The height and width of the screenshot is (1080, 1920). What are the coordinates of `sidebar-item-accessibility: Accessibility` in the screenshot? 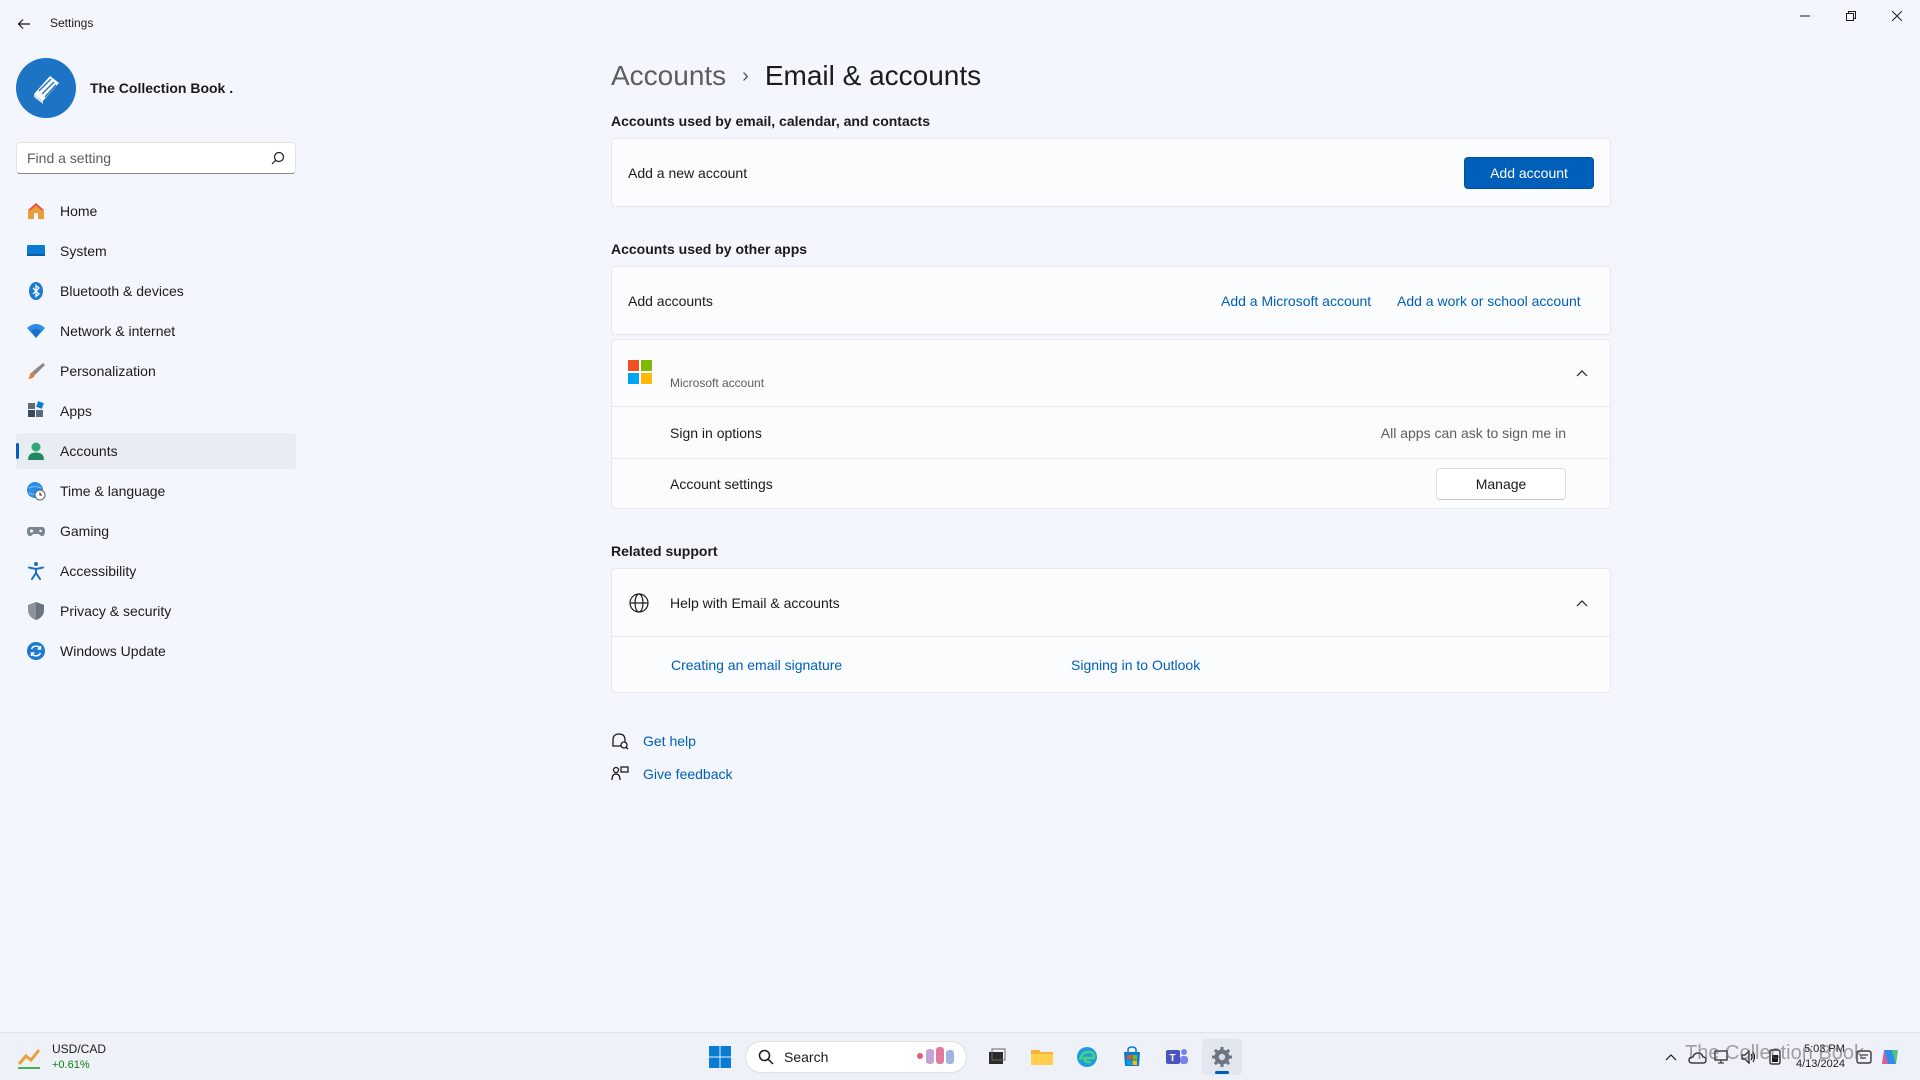 It's located at (156, 571).